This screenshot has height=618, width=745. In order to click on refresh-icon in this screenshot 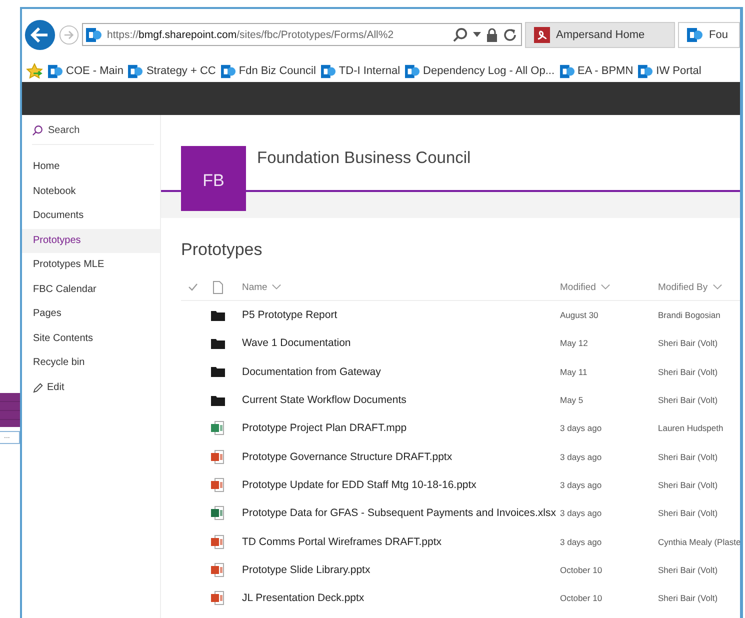, I will do `click(510, 35)`.